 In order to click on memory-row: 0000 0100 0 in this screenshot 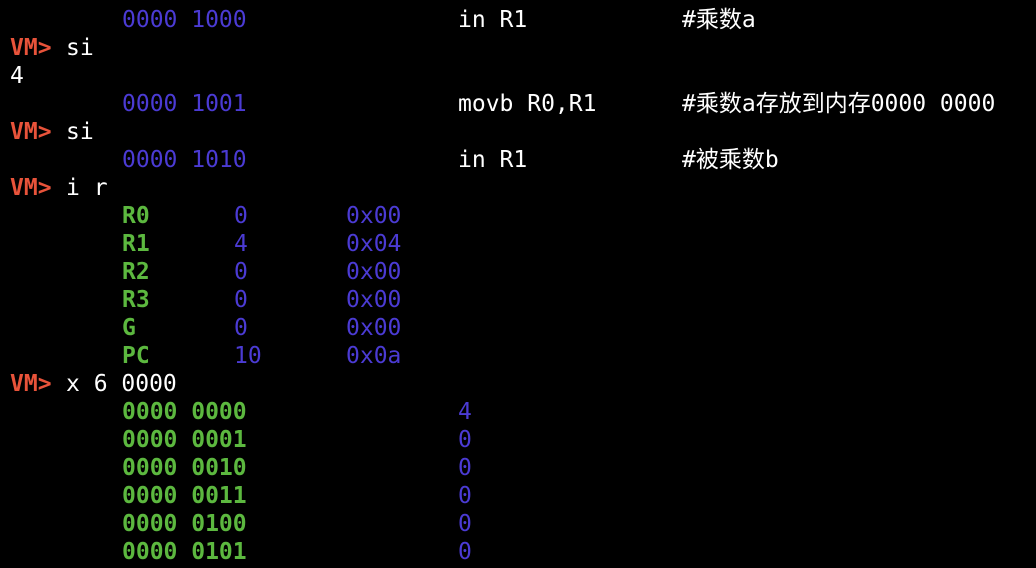, I will do `click(241, 524)`.